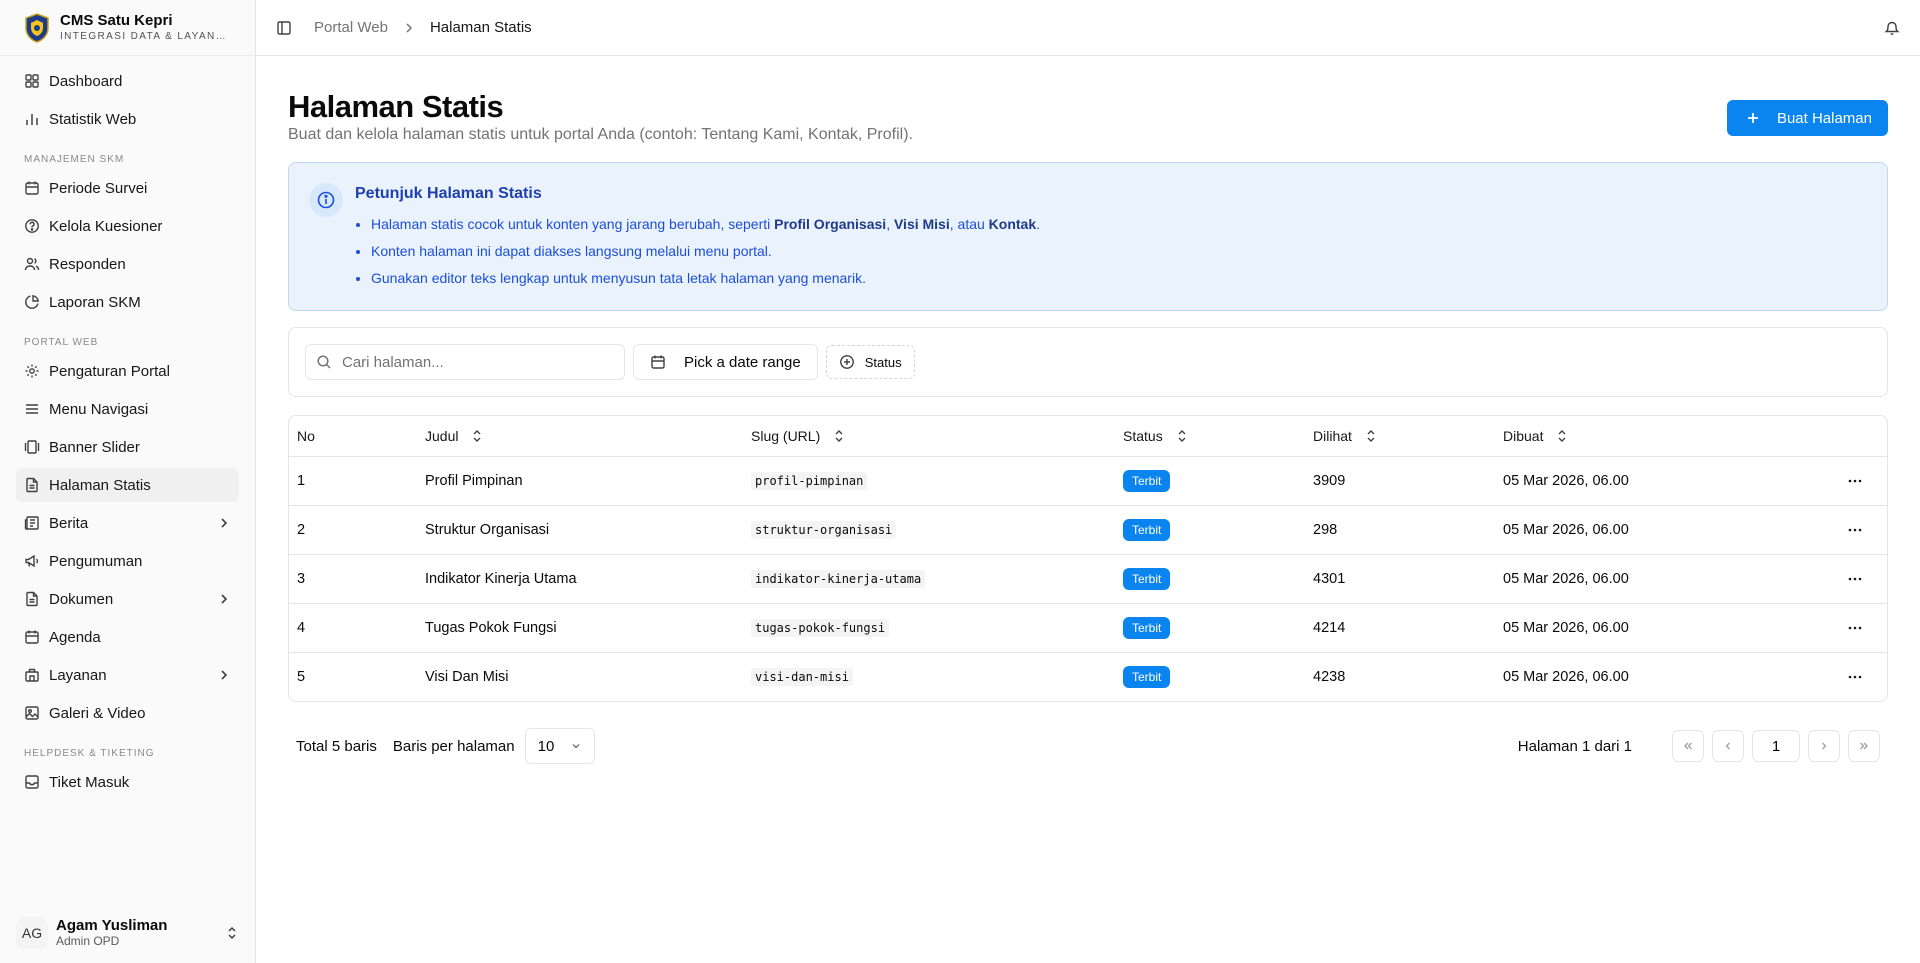 This screenshot has height=963, width=1920. I want to click on sidebar-item-banner-slider: Banner Slider, so click(127, 447).